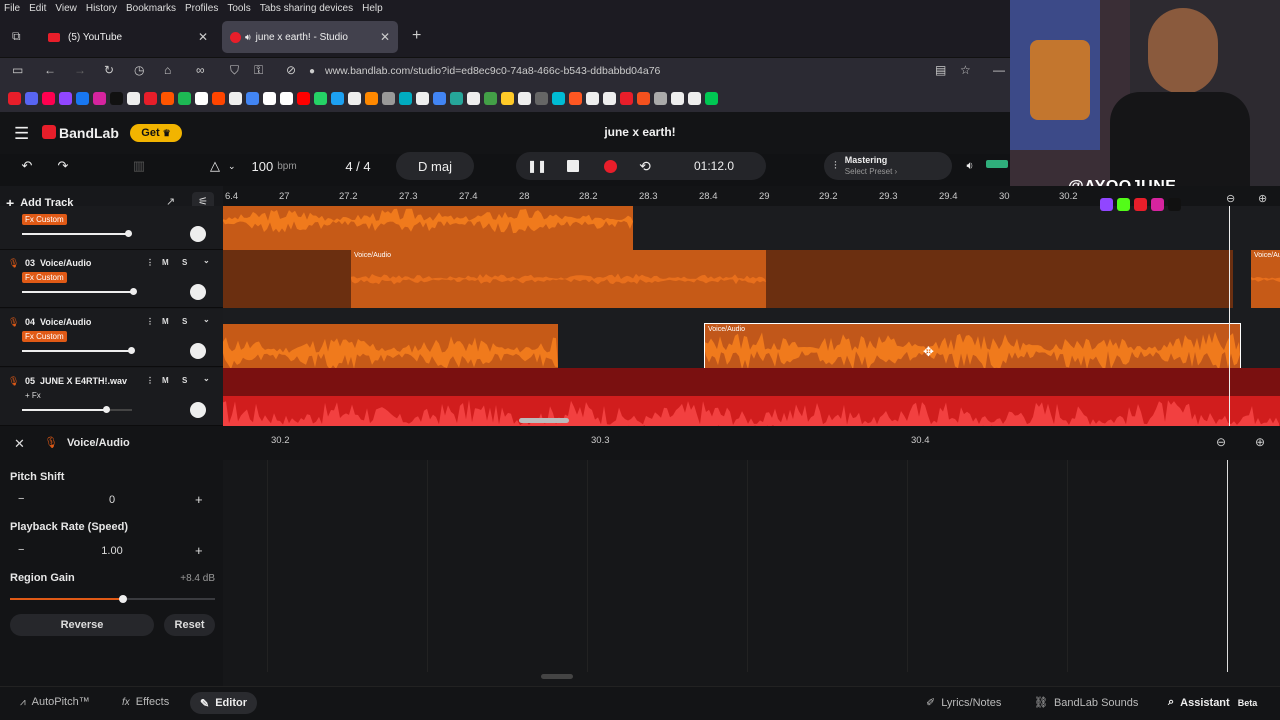  What do you see at coordinates (44, 336) in the screenshot?
I see `fx-badge: Fx Custom` at bounding box center [44, 336].